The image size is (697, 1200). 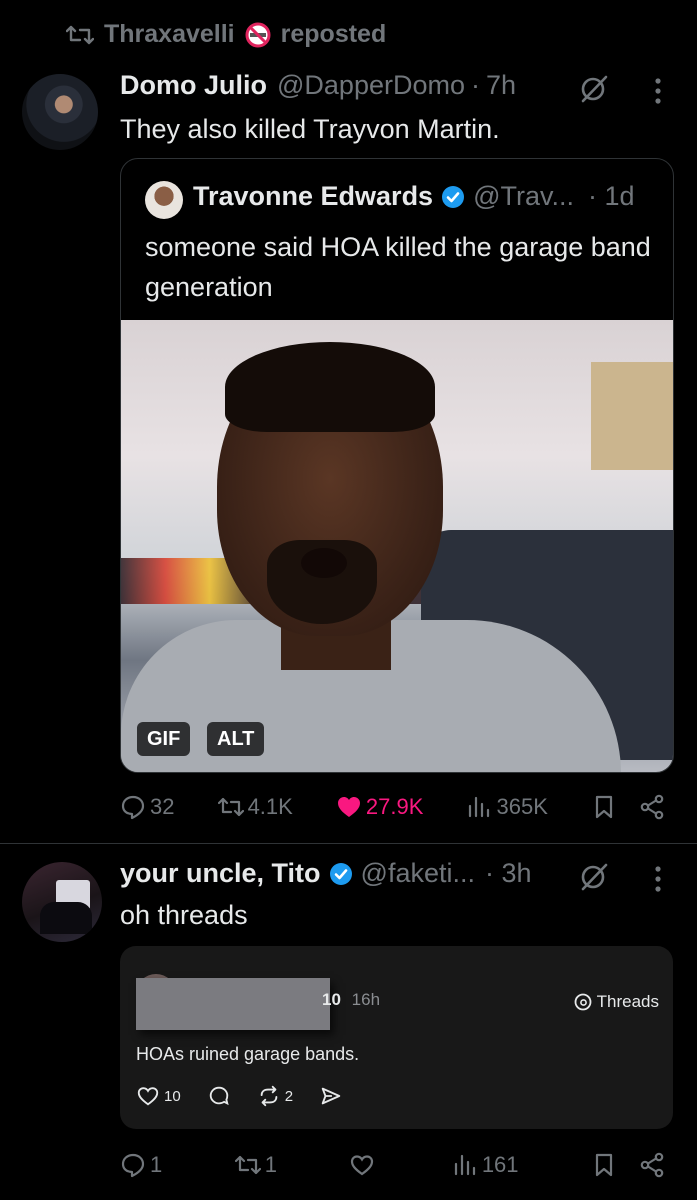 I want to click on no-smoking-emoji-icon, so click(x=258, y=34).